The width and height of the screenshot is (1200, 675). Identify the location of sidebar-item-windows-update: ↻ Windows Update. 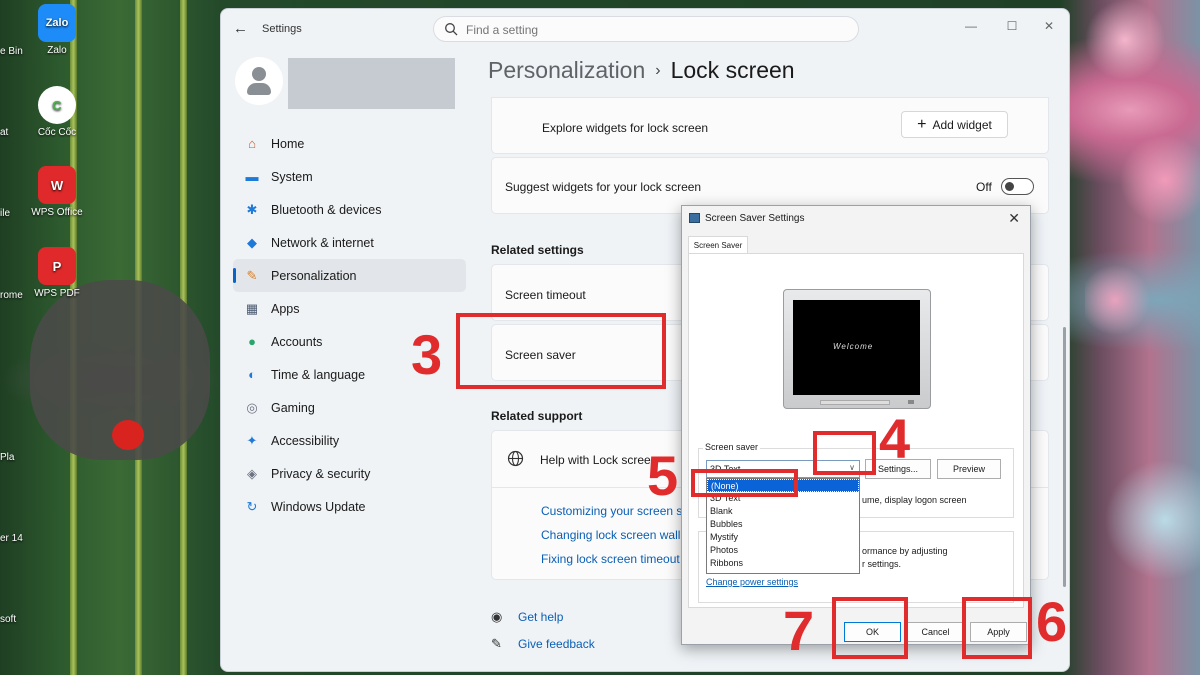
(349, 506).